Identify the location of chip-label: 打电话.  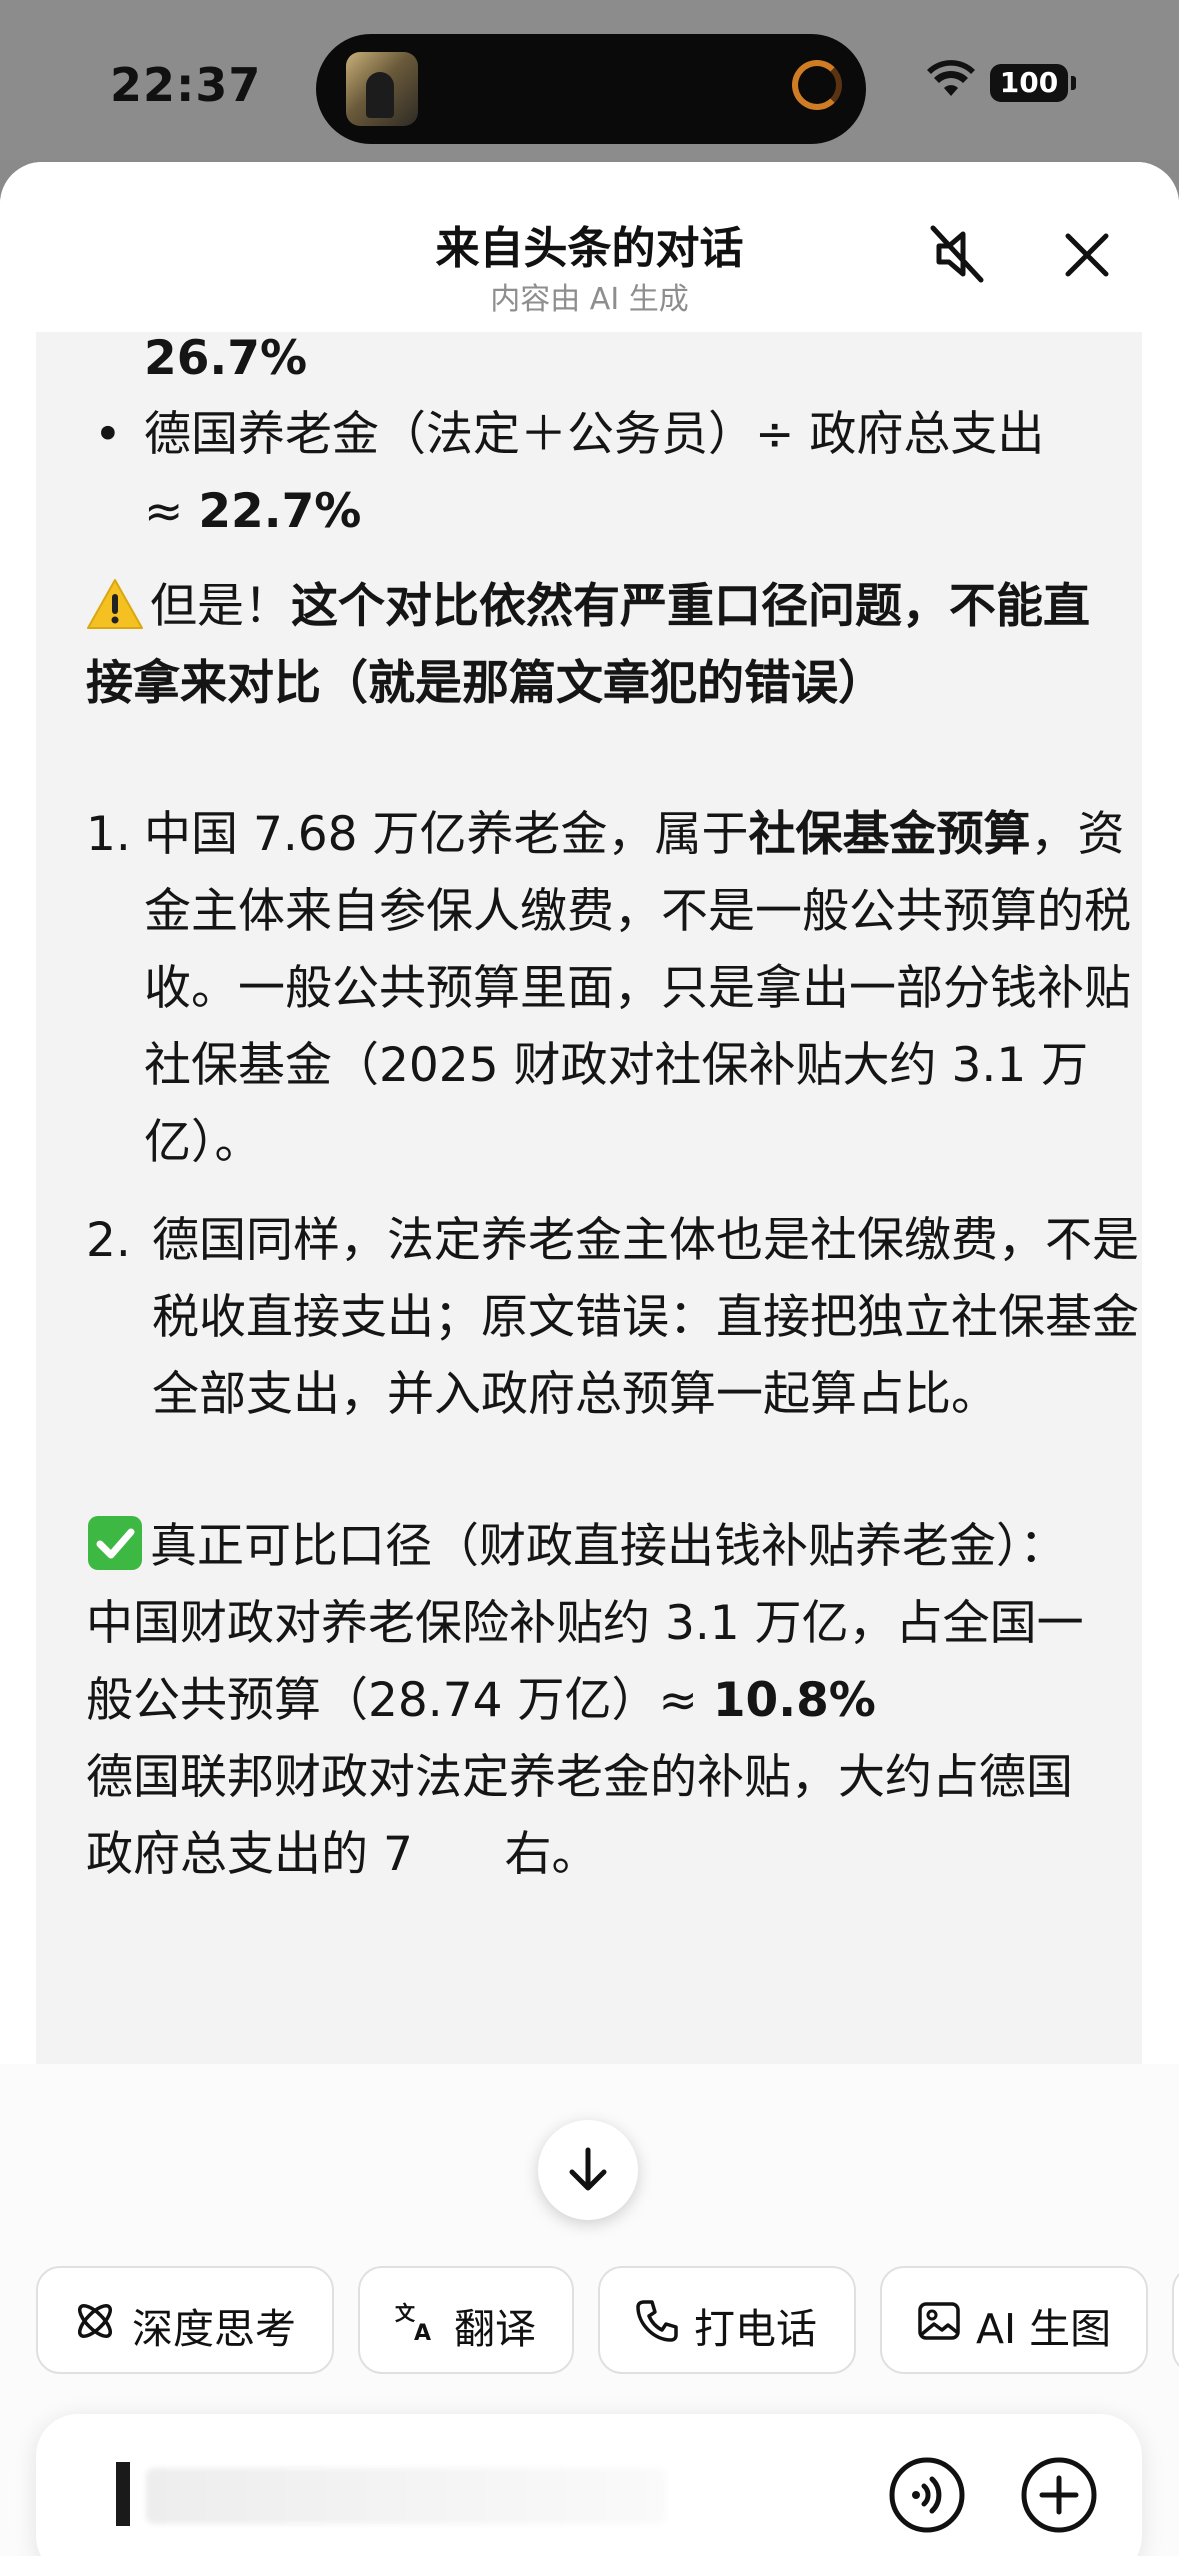
(755, 2329).